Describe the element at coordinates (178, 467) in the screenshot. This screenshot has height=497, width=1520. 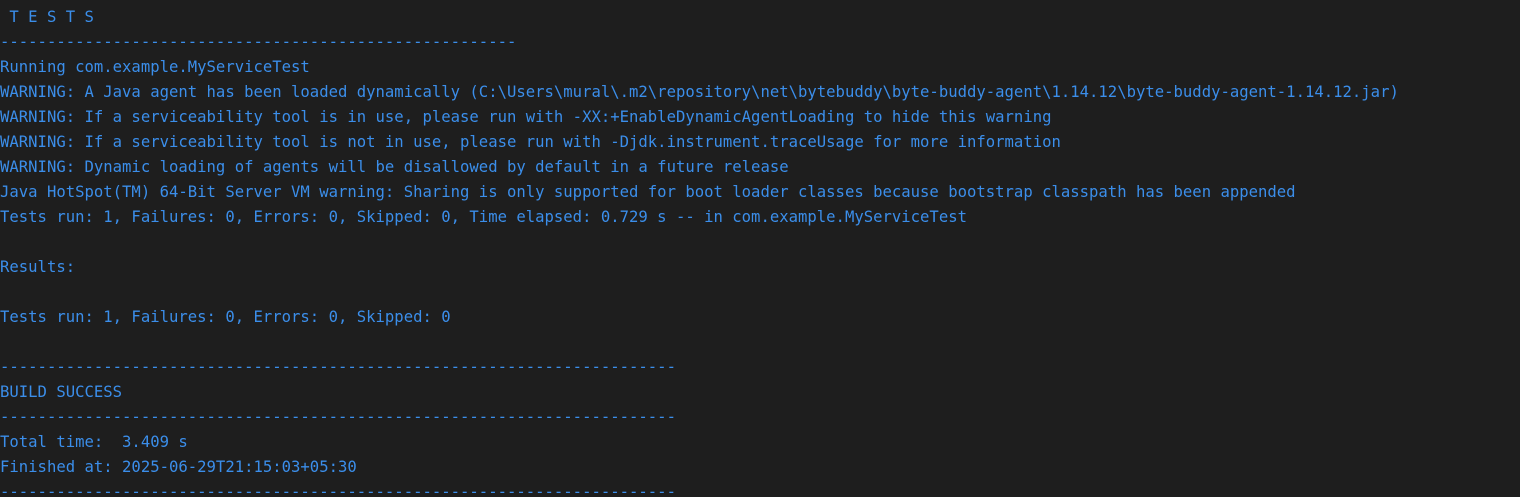
I see `finished-at-line: Finished at: 2025-06-29T21:15:03+05:30` at that location.